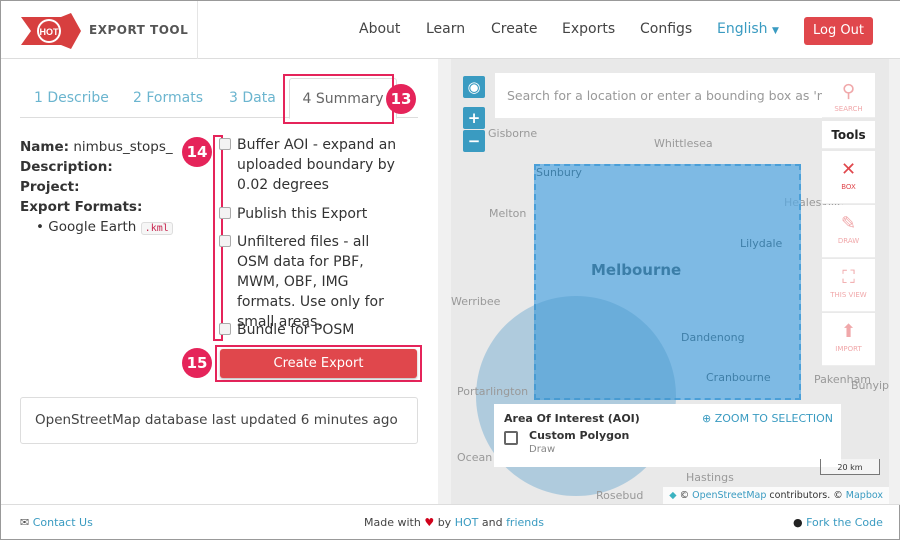  What do you see at coordinates (848, 331) in the screenshot?
I see `upload-icon: ⬆` at bounding box center [848, 331].